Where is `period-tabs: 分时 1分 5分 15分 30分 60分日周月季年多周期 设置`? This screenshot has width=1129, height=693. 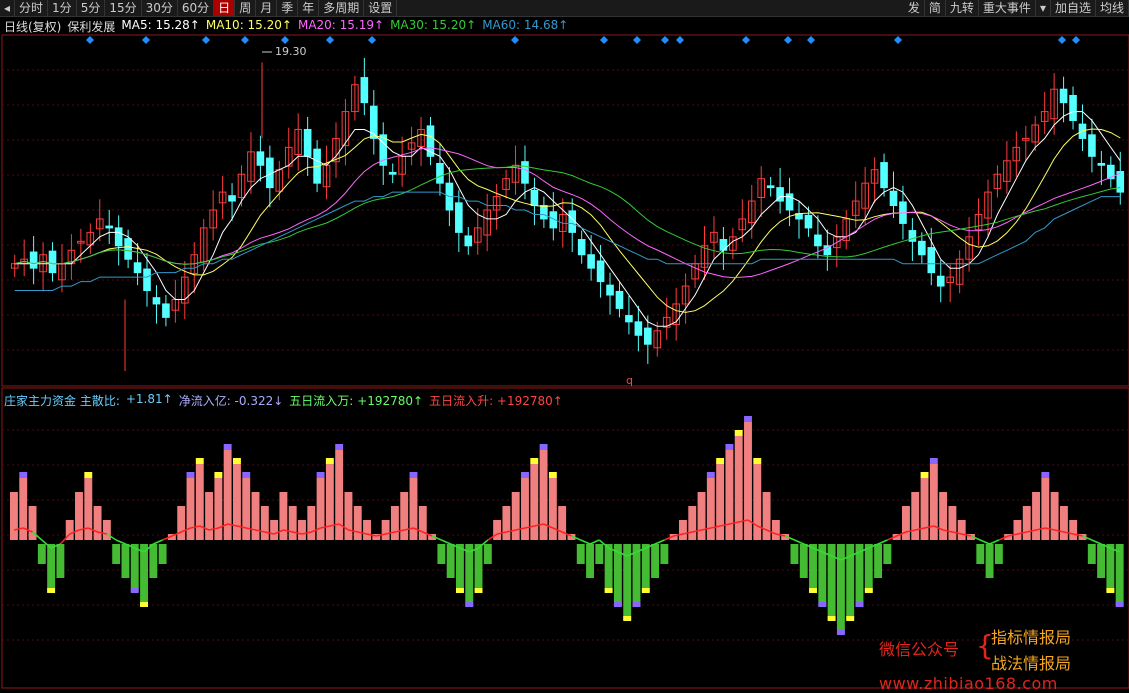 period-tabs: 分时 1分 5分 15分 30分 60分日周月季年多周期 设置 is located at coordinates (206, 8).